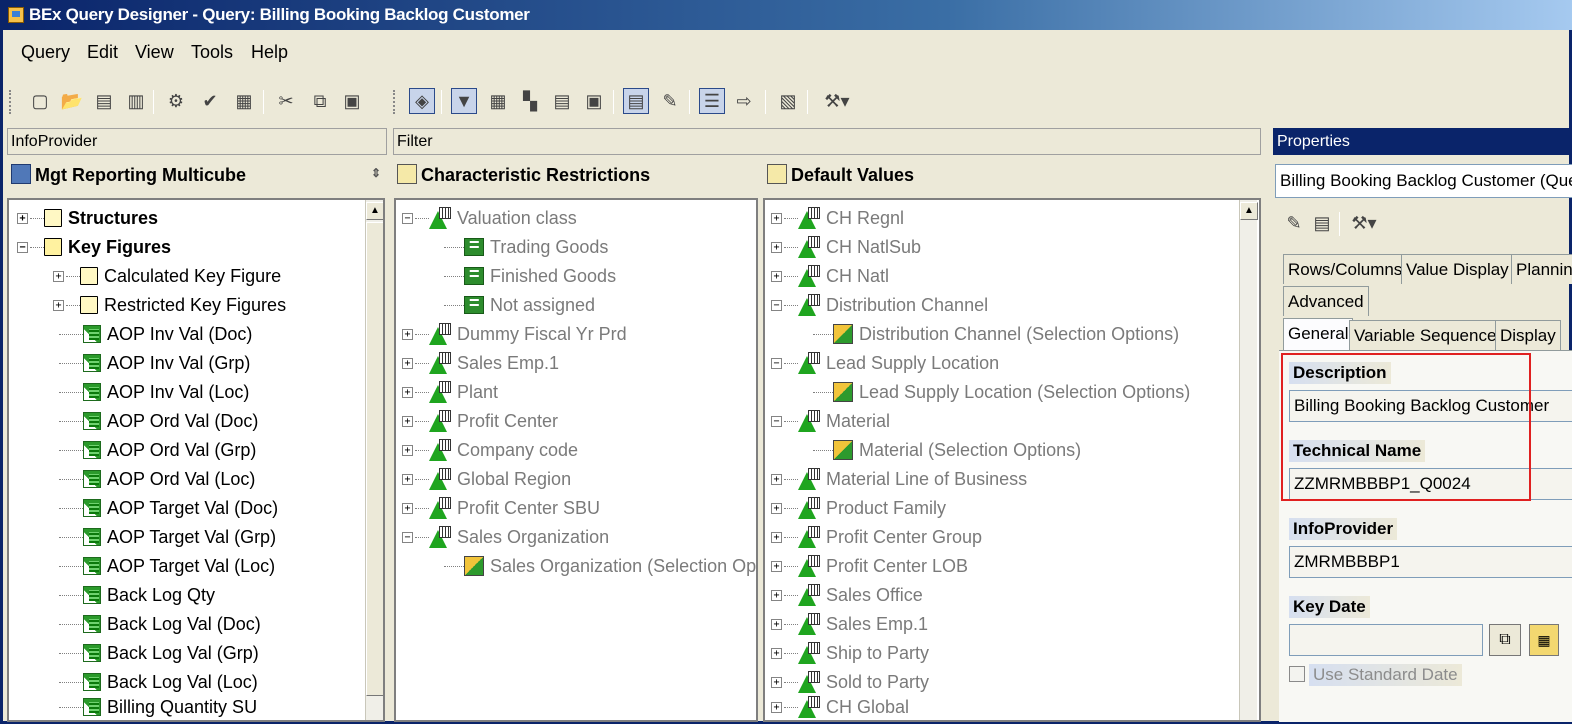 The width and height of the screenshot is (1572, 724). I want to click on restriction-item: + Company code, so click(490, 450).